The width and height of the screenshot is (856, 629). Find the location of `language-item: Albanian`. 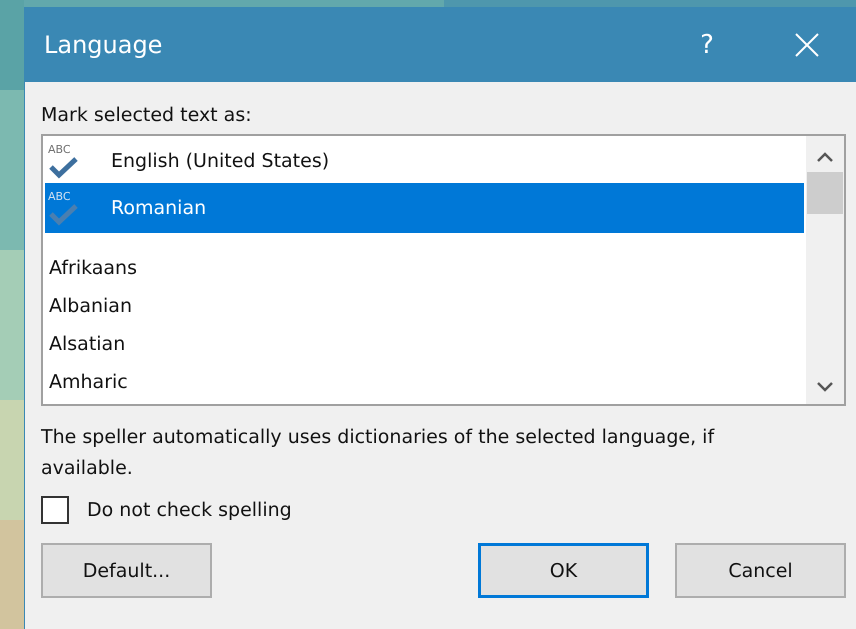

language-item: Albanian is located at coordinates (424, 306).